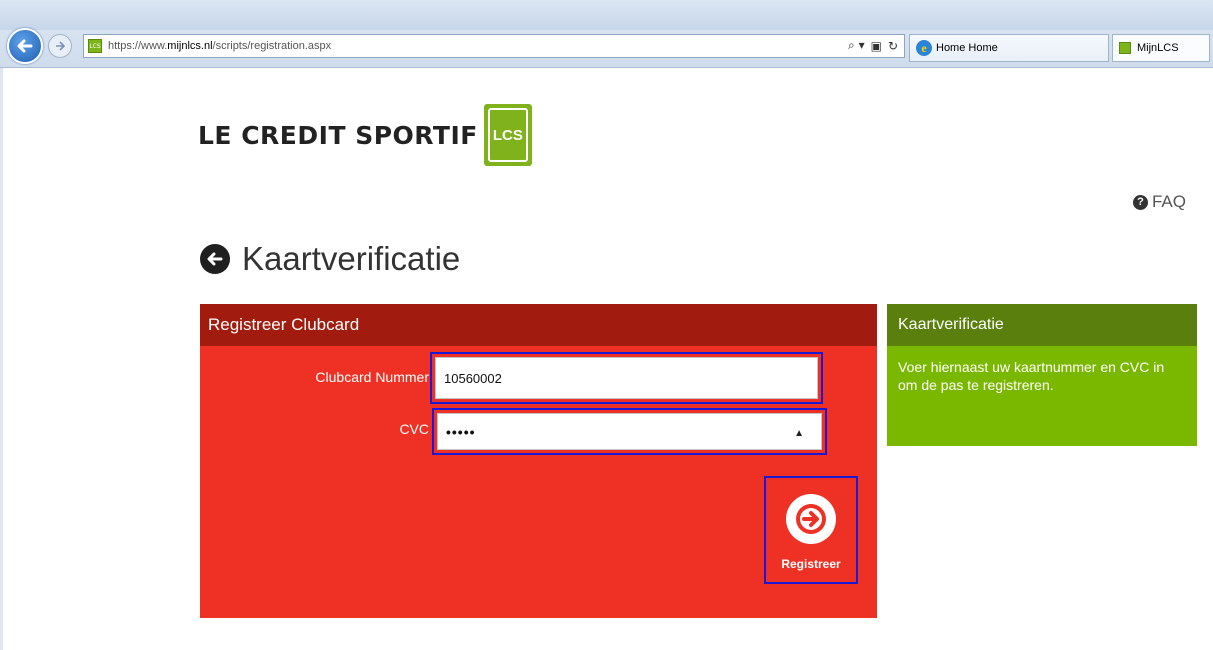  I want to click on arrow-right-circle-icon, so click(811, 519).